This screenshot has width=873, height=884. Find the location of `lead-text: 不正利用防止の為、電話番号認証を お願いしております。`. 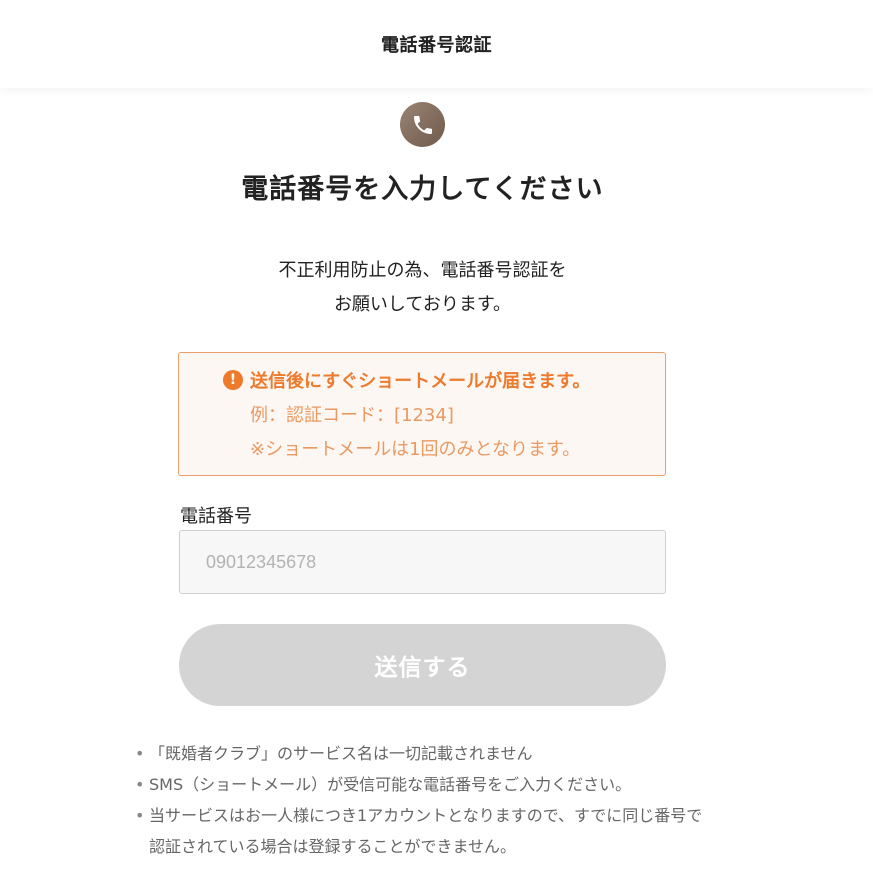

lead-text: 不正利用防止の為、電話番号認証を お願いしております。 is located at coordinates (422, 288).